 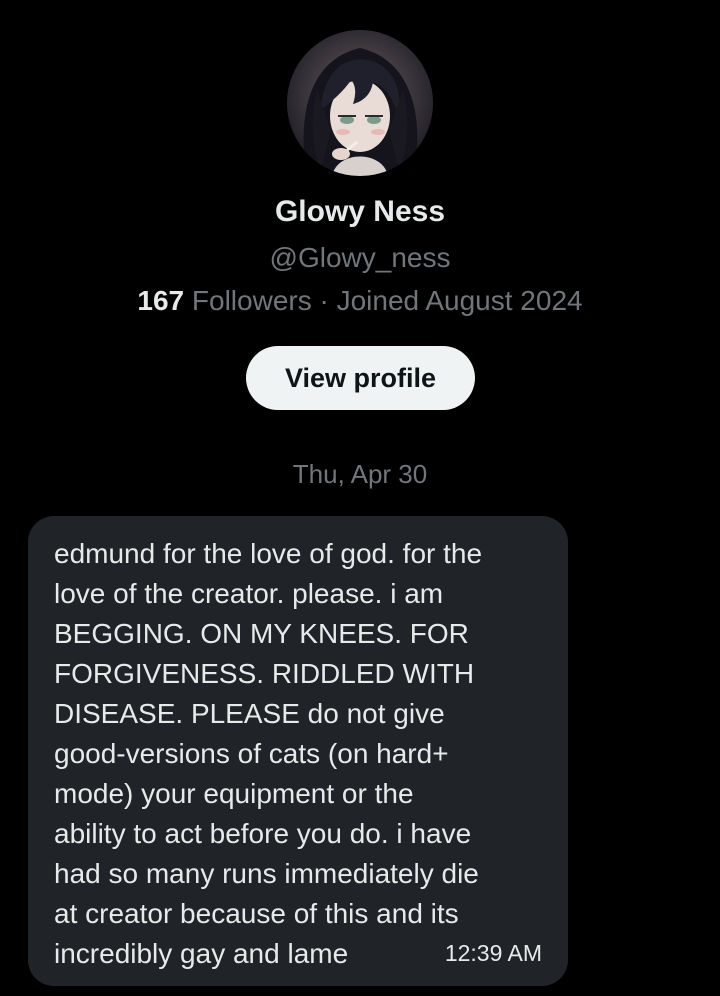 I want to click on display-name: Glowy Ness, so click(x=360, y=211).